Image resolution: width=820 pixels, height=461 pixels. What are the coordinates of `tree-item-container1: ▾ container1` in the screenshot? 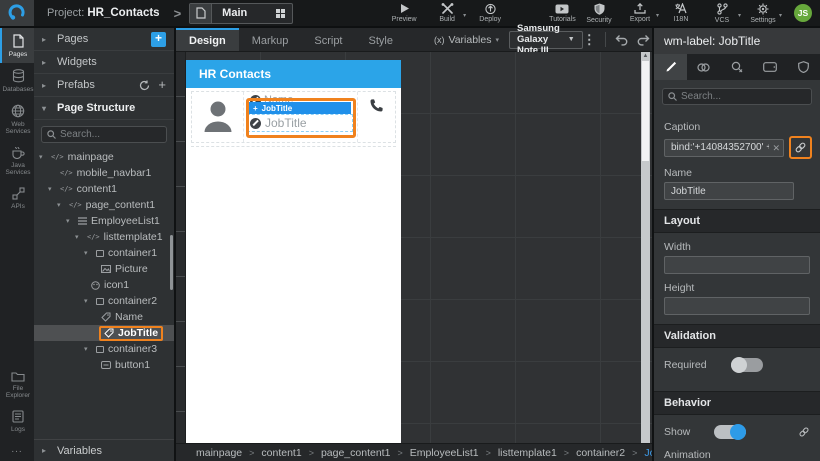 It's located at (104, 253).